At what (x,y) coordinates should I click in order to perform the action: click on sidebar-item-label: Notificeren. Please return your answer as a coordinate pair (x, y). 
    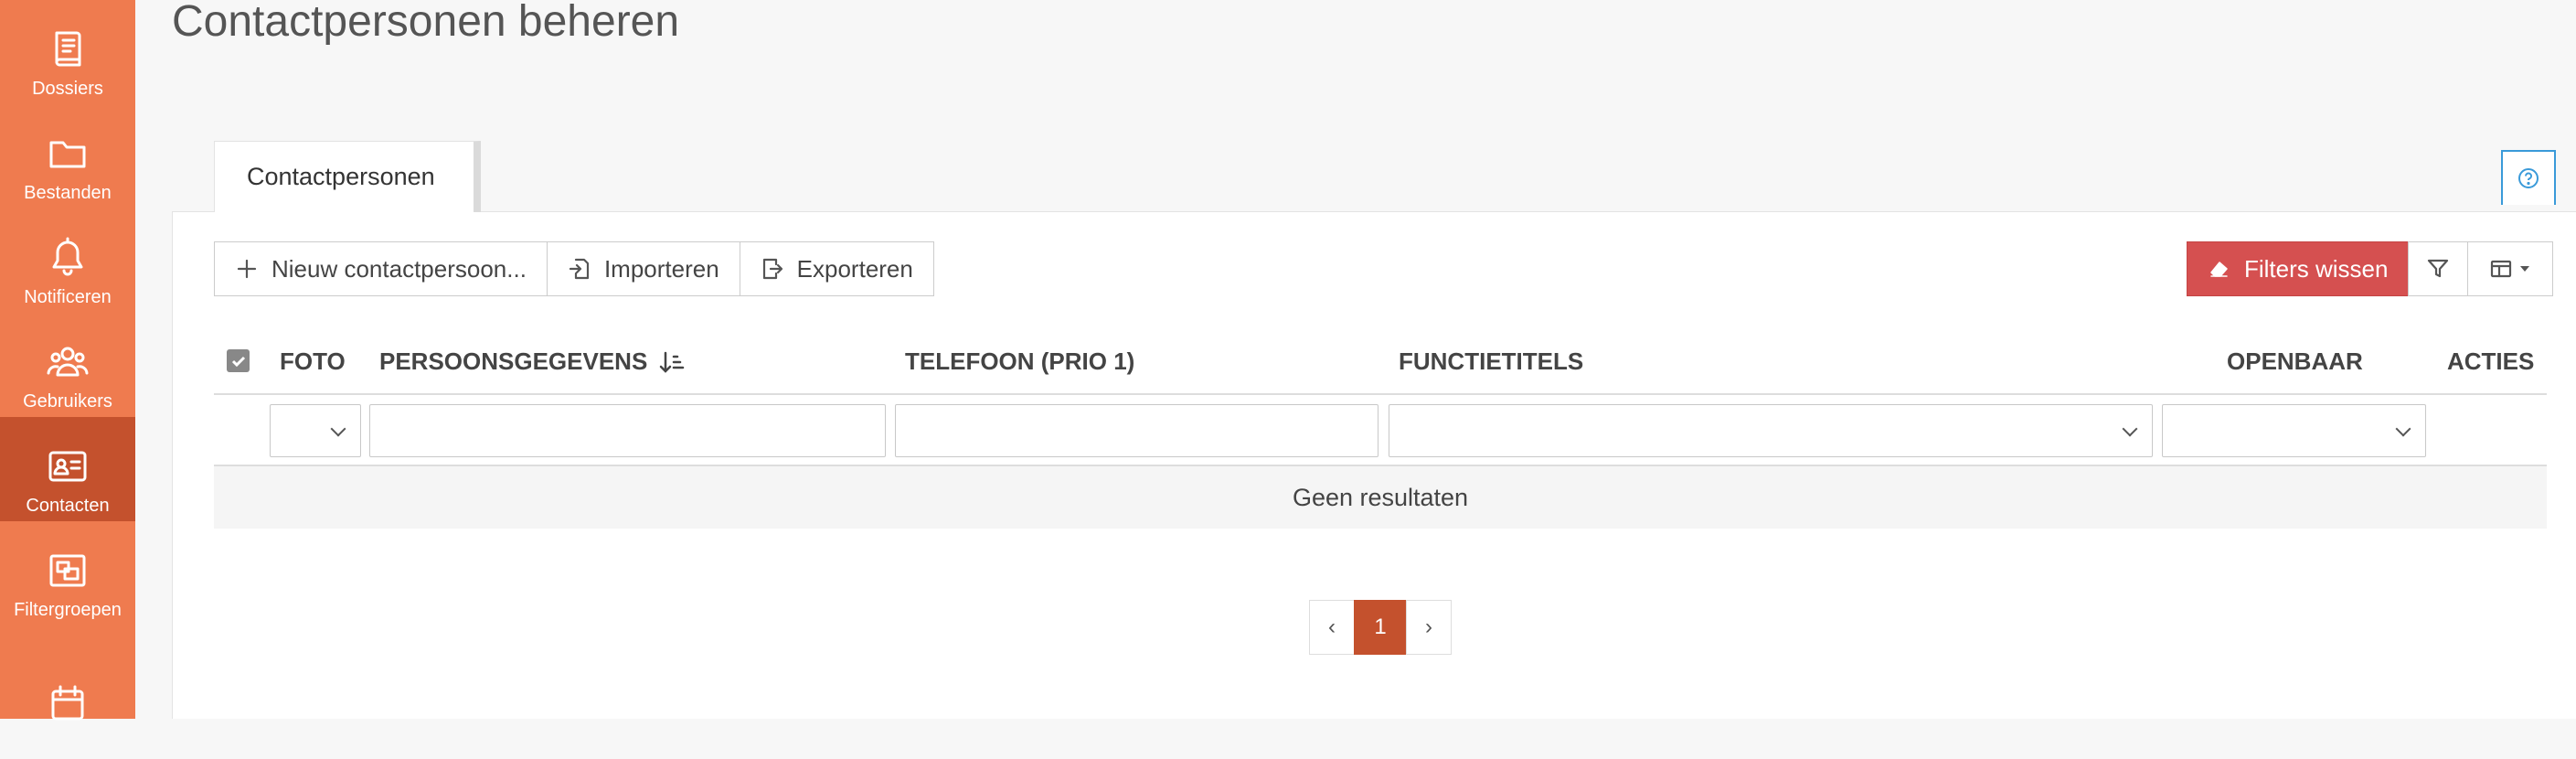
    Looking at the image, I should click on (68, 297).